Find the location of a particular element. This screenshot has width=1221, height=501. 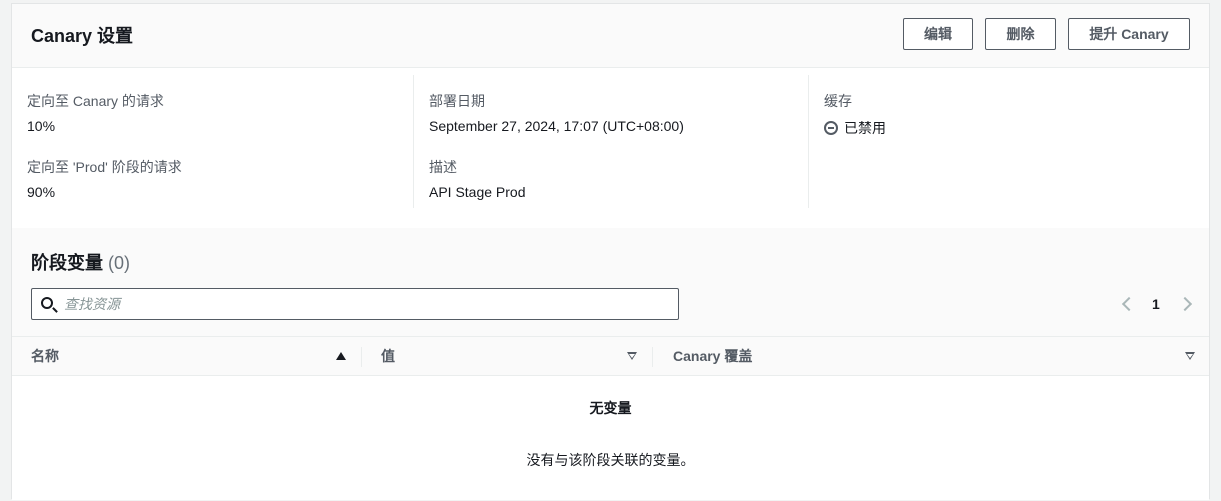

chevron-left-icon is located at coordinates (1129, 304).